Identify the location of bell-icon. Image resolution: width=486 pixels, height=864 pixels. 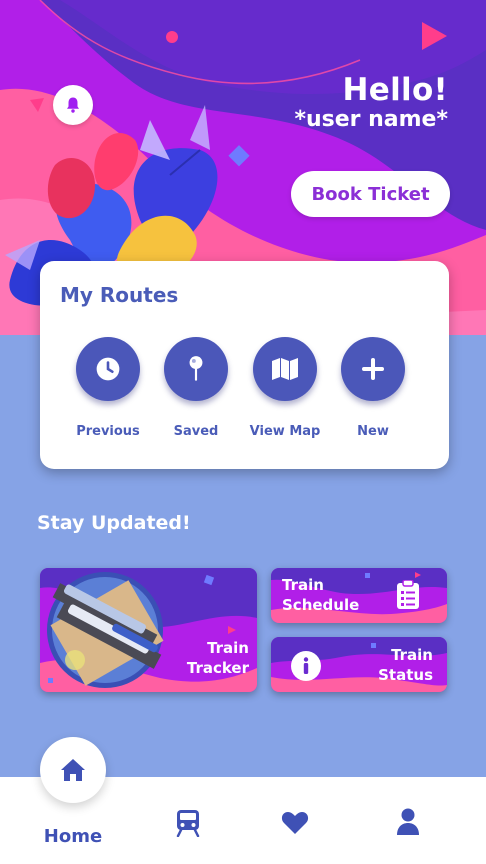
(73, 105).